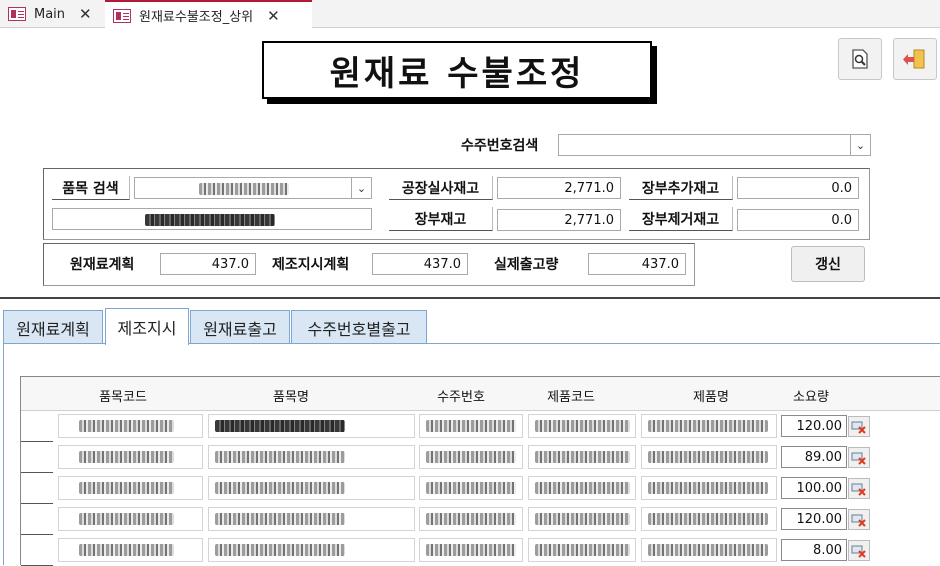 The height and width of the screenshot is (566, 940). What do you see at coordinates (637, 264) in the screenshot?
I see `actual-out-value: 437.0` at bounding box center [637, 264].